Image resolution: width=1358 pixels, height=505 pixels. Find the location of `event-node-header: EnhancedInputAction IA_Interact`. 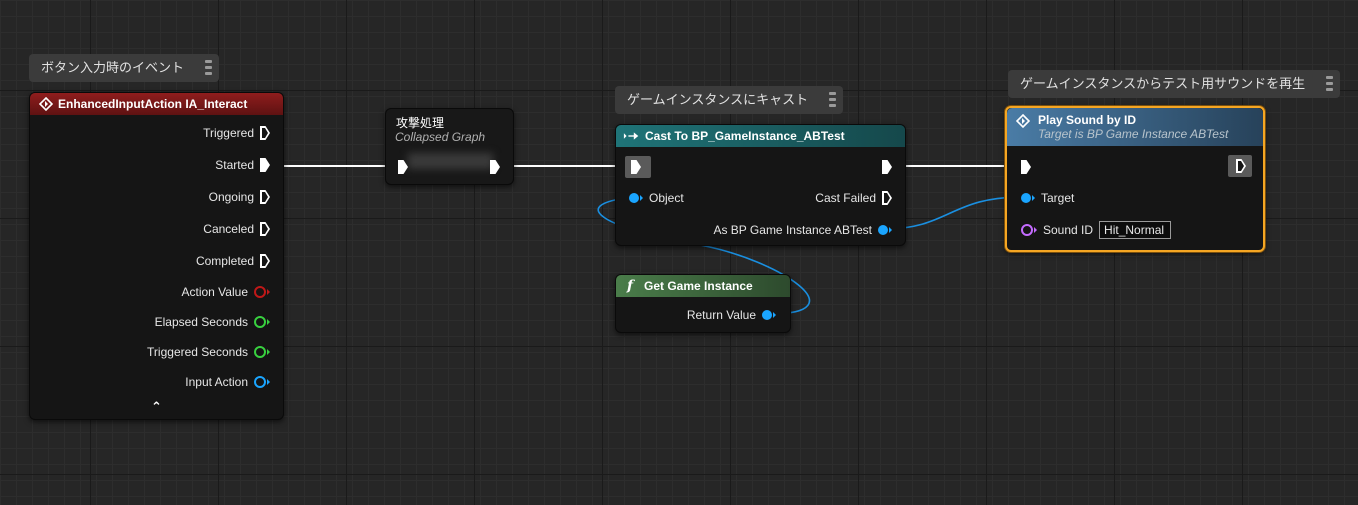

event-node-header: EnhancedInputAction IA_Interact is located at coordinates (156, 104).